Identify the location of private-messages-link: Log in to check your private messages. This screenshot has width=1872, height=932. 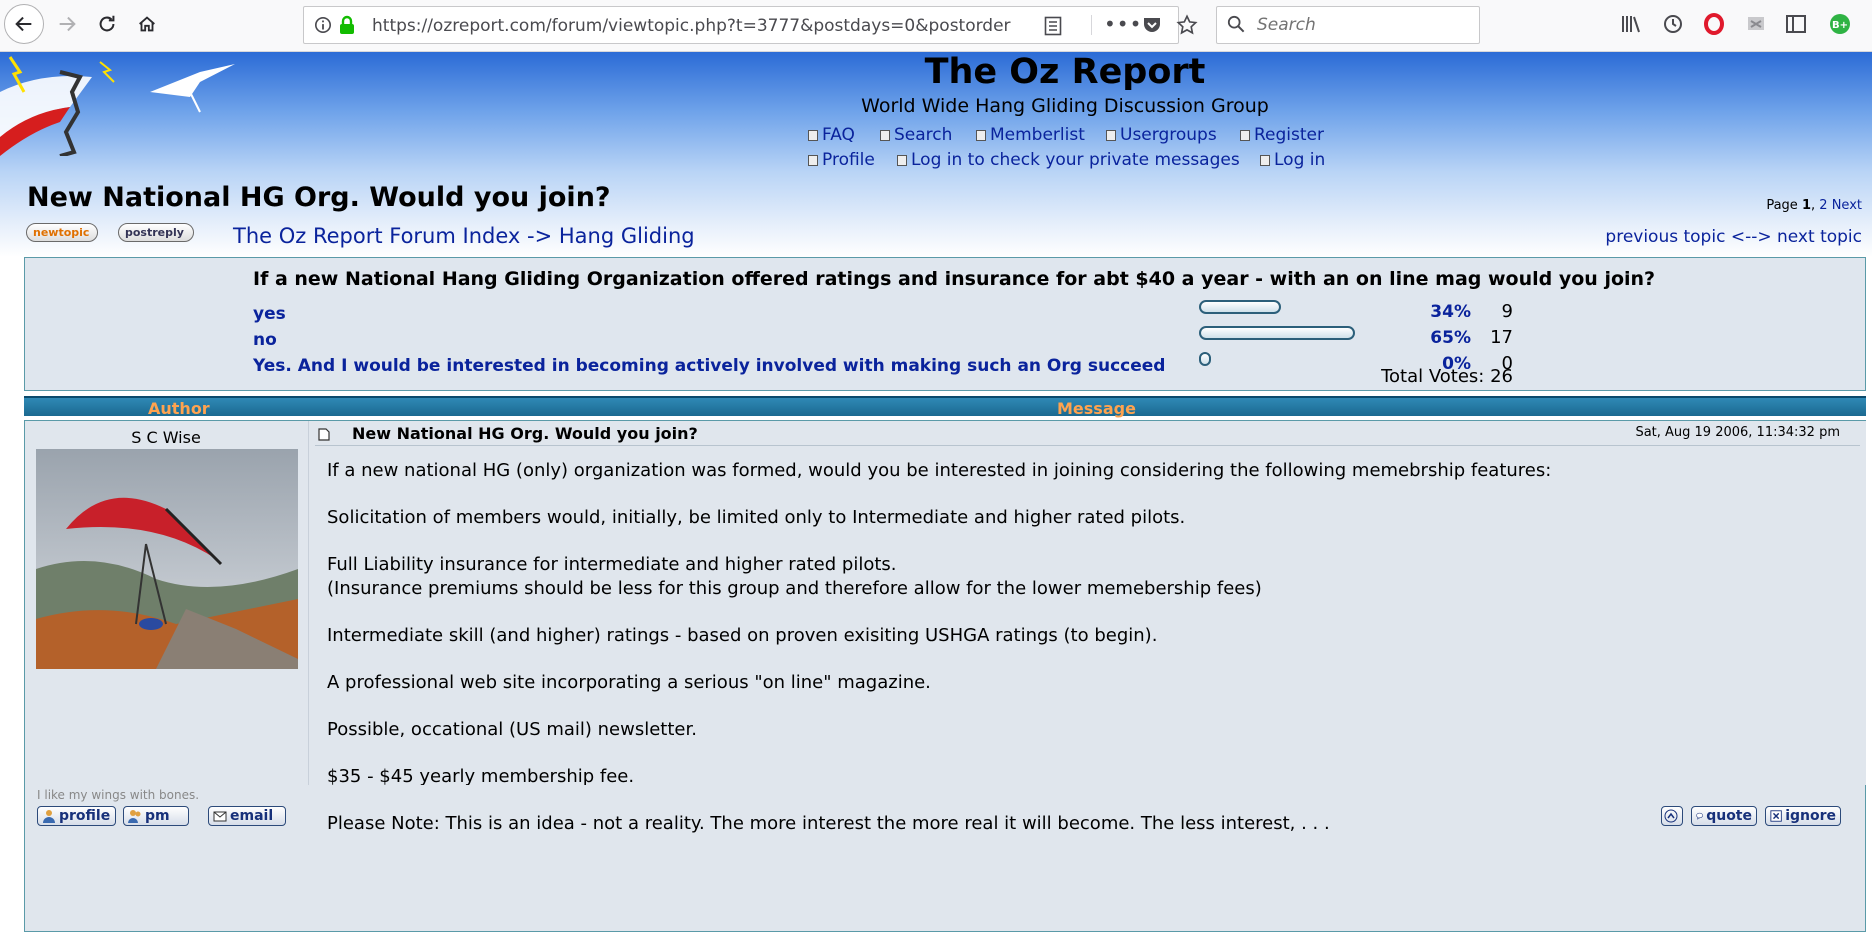
(1068, 160).